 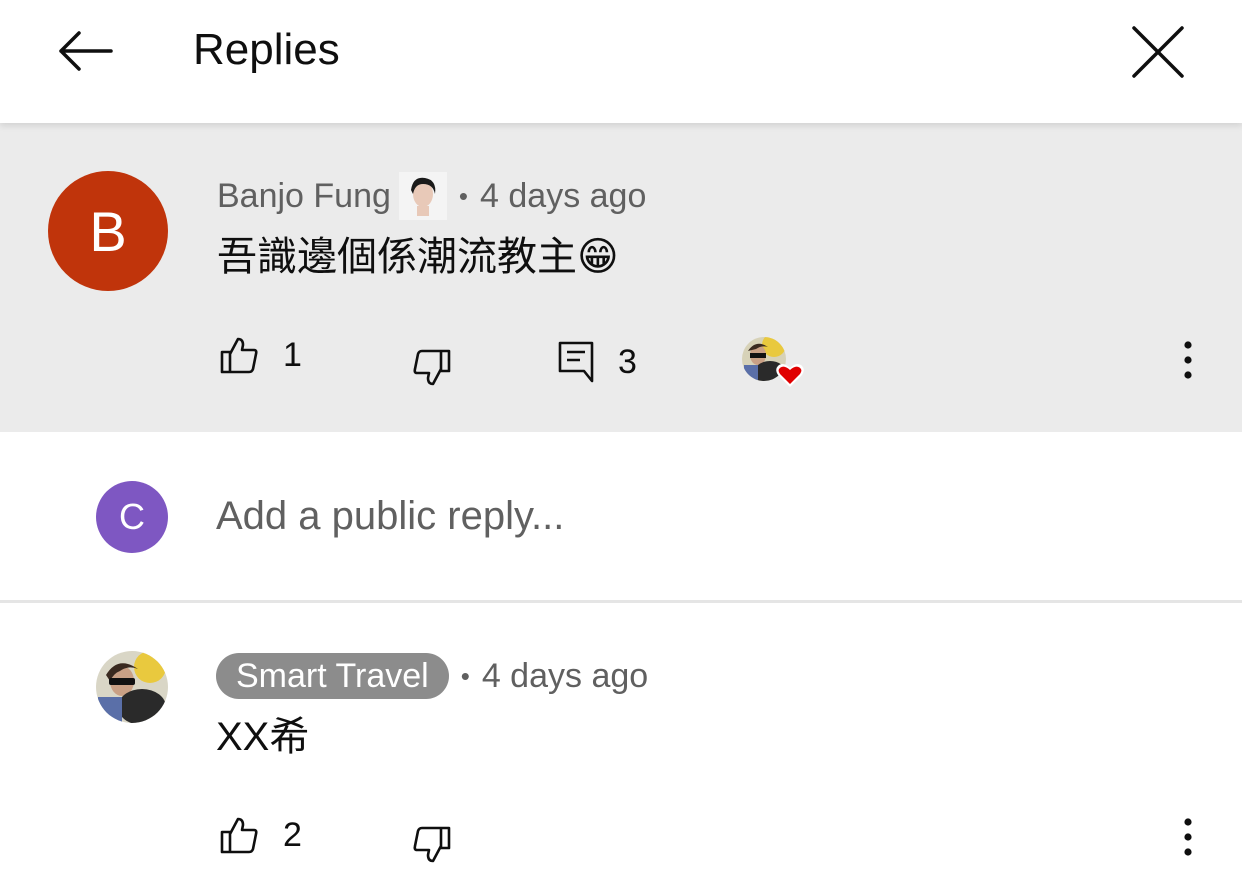 I want to click on reply-input, so click(x=666, y=516).